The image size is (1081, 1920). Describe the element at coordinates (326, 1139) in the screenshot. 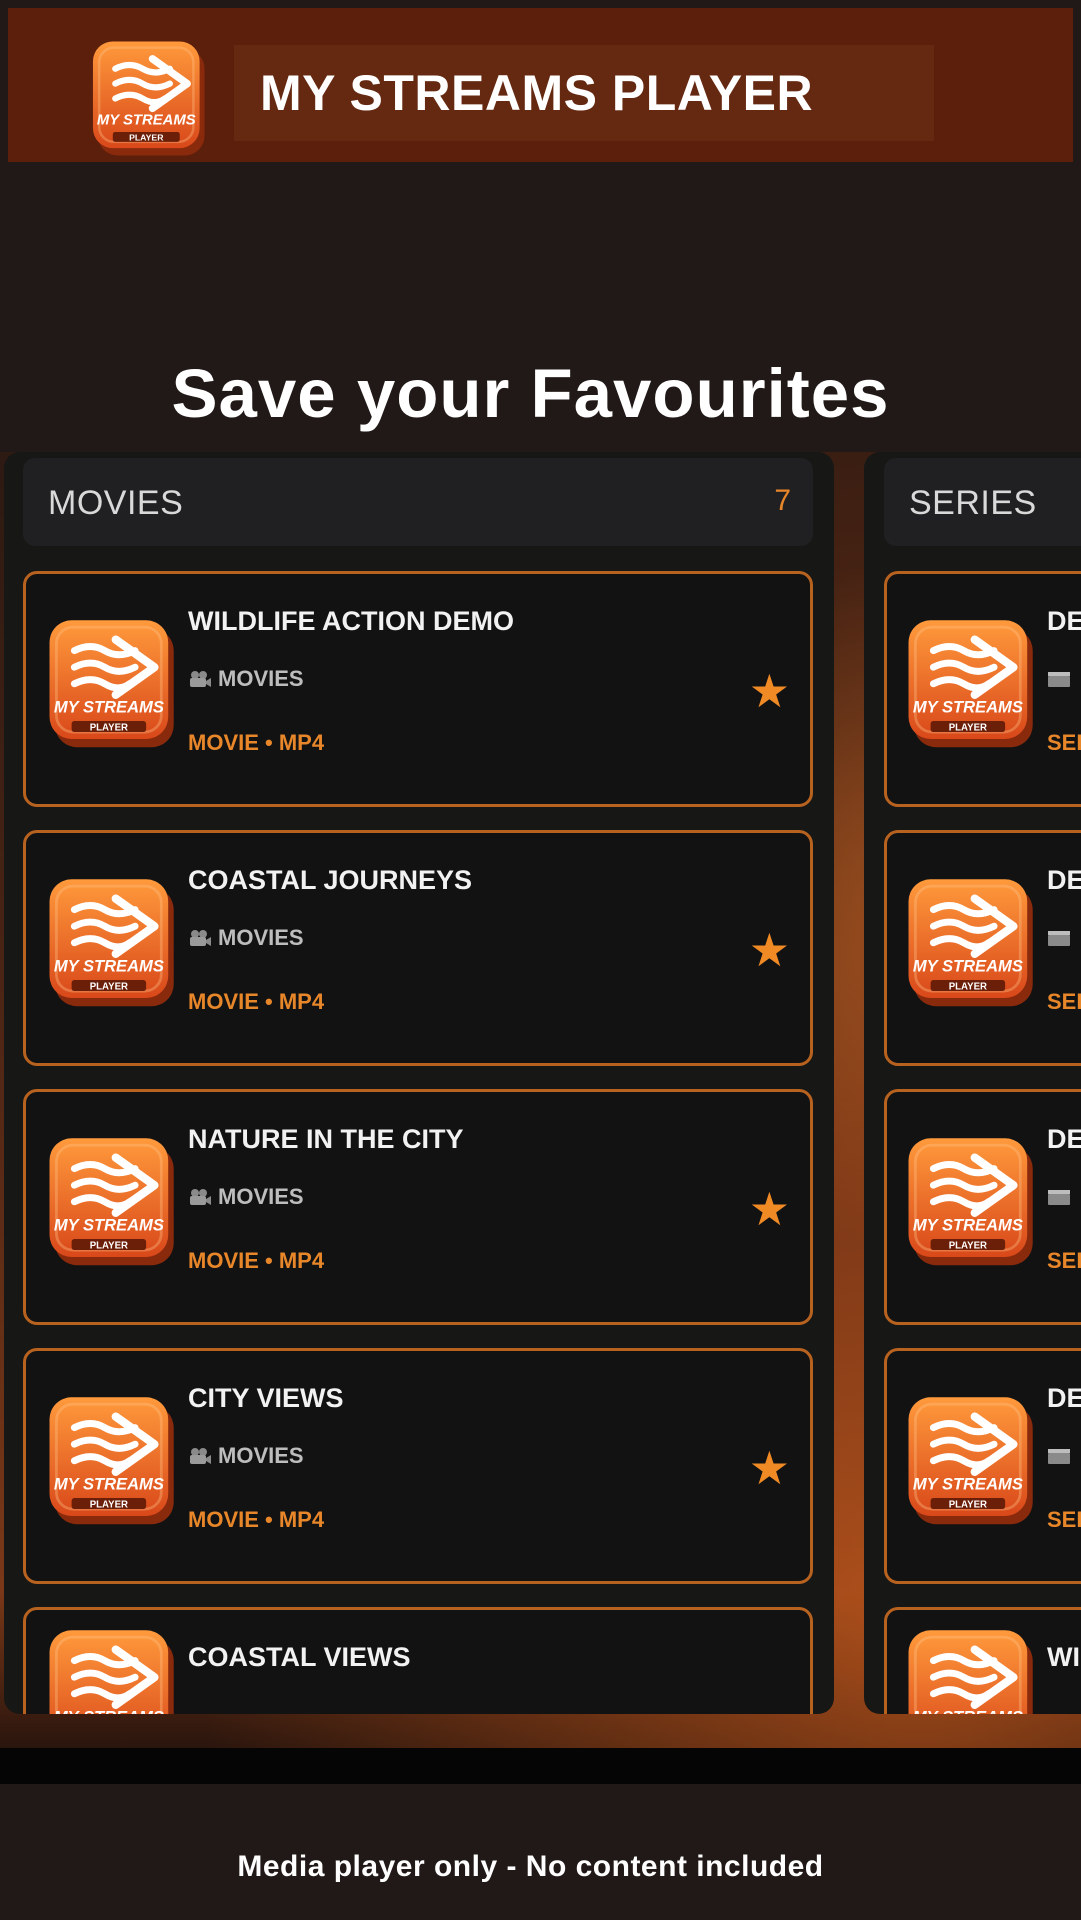

I see `movie-title: NATURE IN THE CITY` at that location.